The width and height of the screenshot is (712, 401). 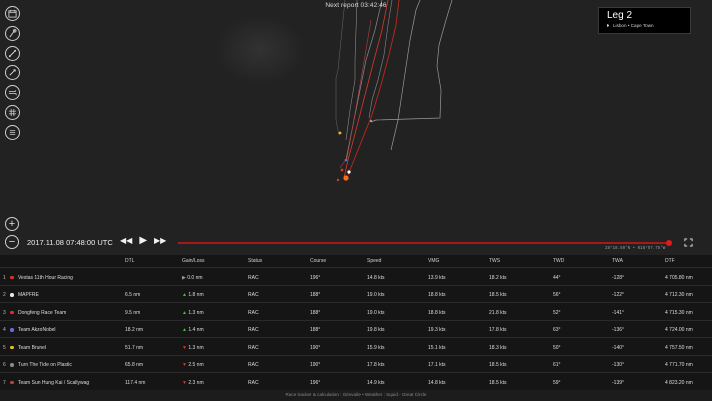 I want to click on playback-controls: ◀◀ ▶ ▶▶, so click(x=143, y=241).